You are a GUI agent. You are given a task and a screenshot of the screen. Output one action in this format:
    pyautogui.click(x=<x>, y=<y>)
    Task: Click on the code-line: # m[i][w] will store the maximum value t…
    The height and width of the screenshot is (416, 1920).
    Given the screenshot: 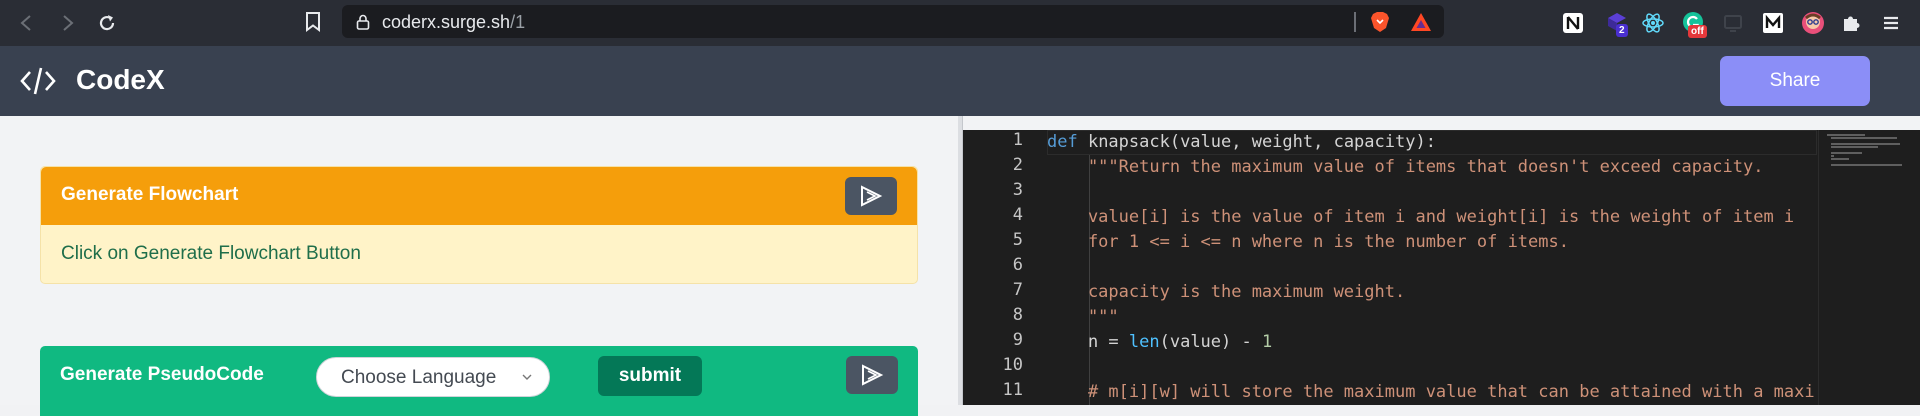 What is the action you would take?
    pyautogui.click(x=1431, y=392)
    